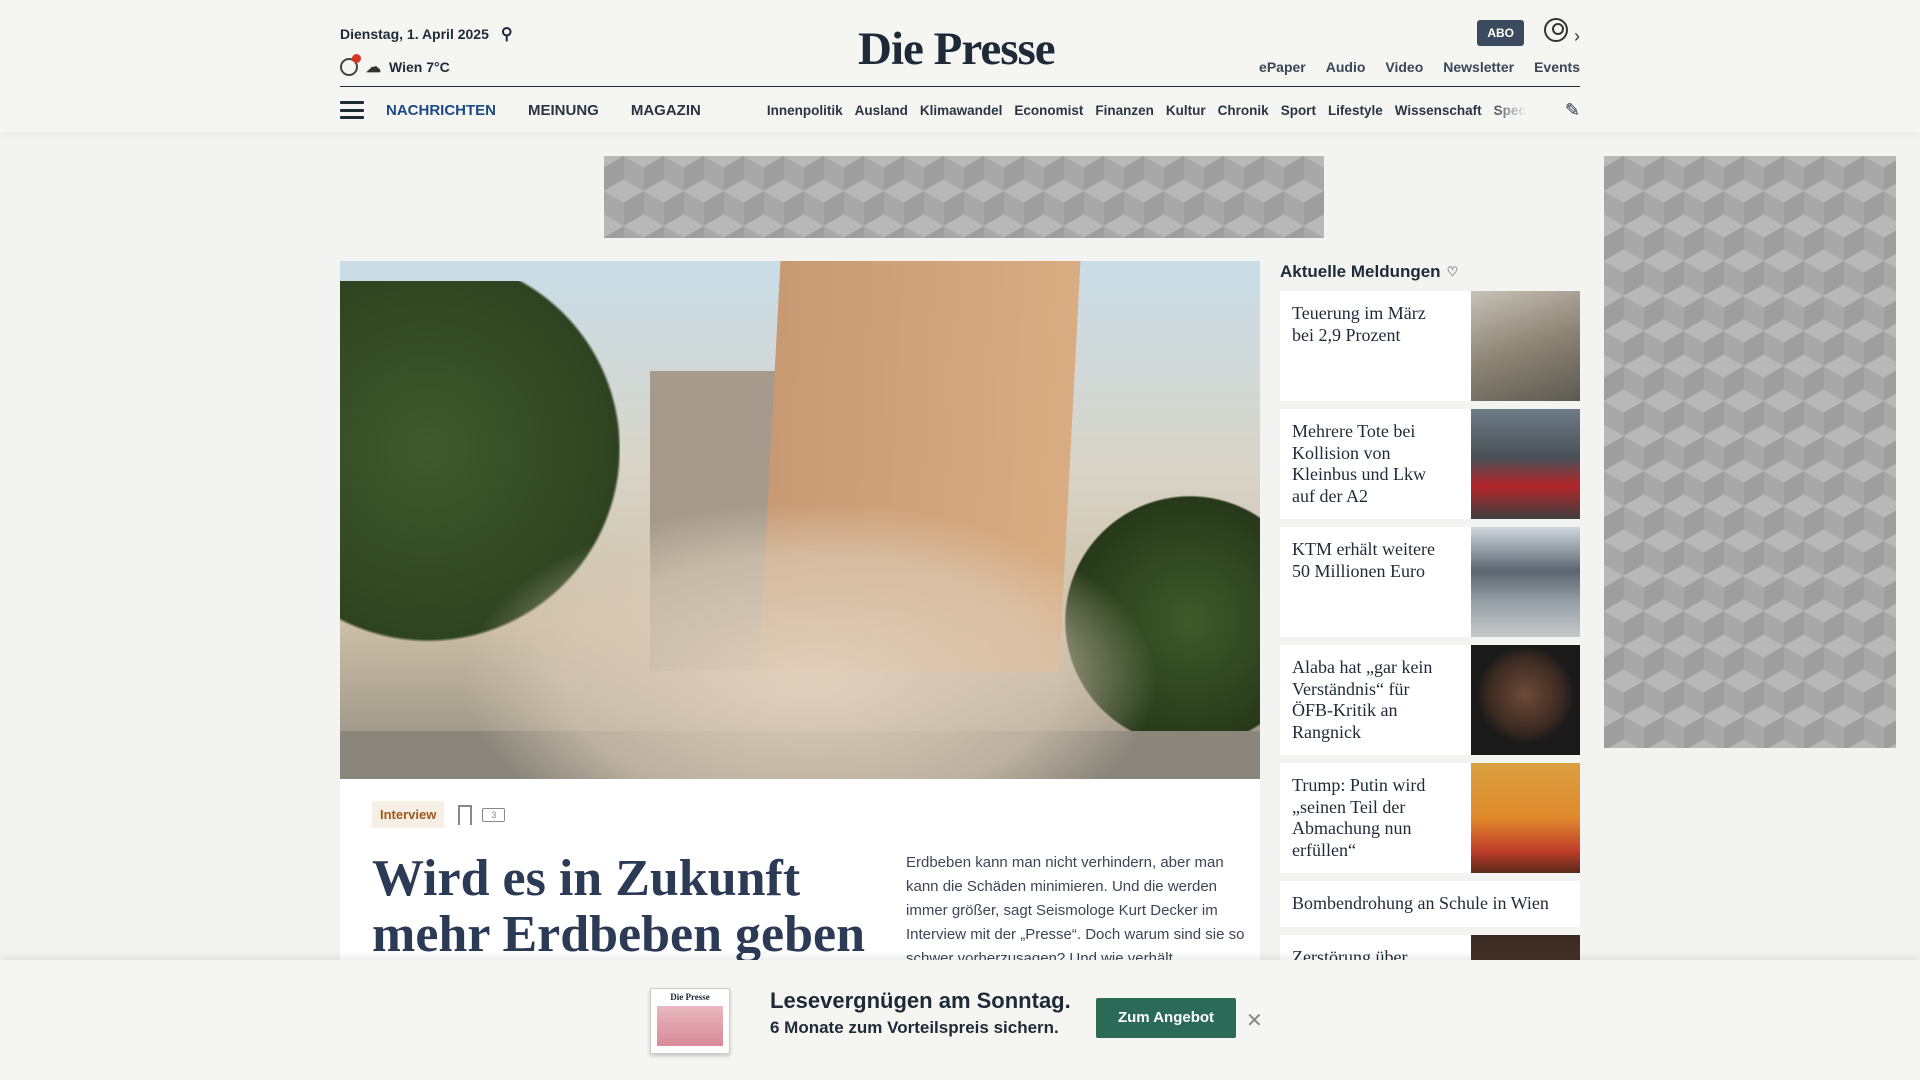 This screenshot has height=1080, width=1920. What do you see at coordinates (690, 997) in the screenshot?
I see `promo-magazine-logo: Die Presse` at bounding box center [690, 997].